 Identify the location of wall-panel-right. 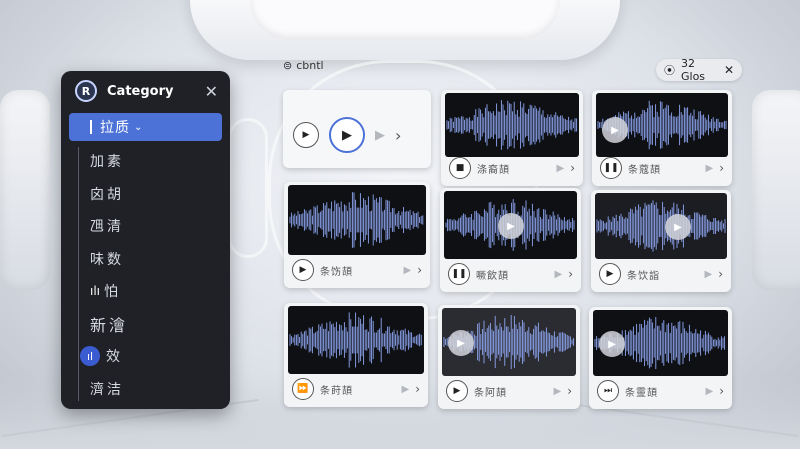
(776, 190).